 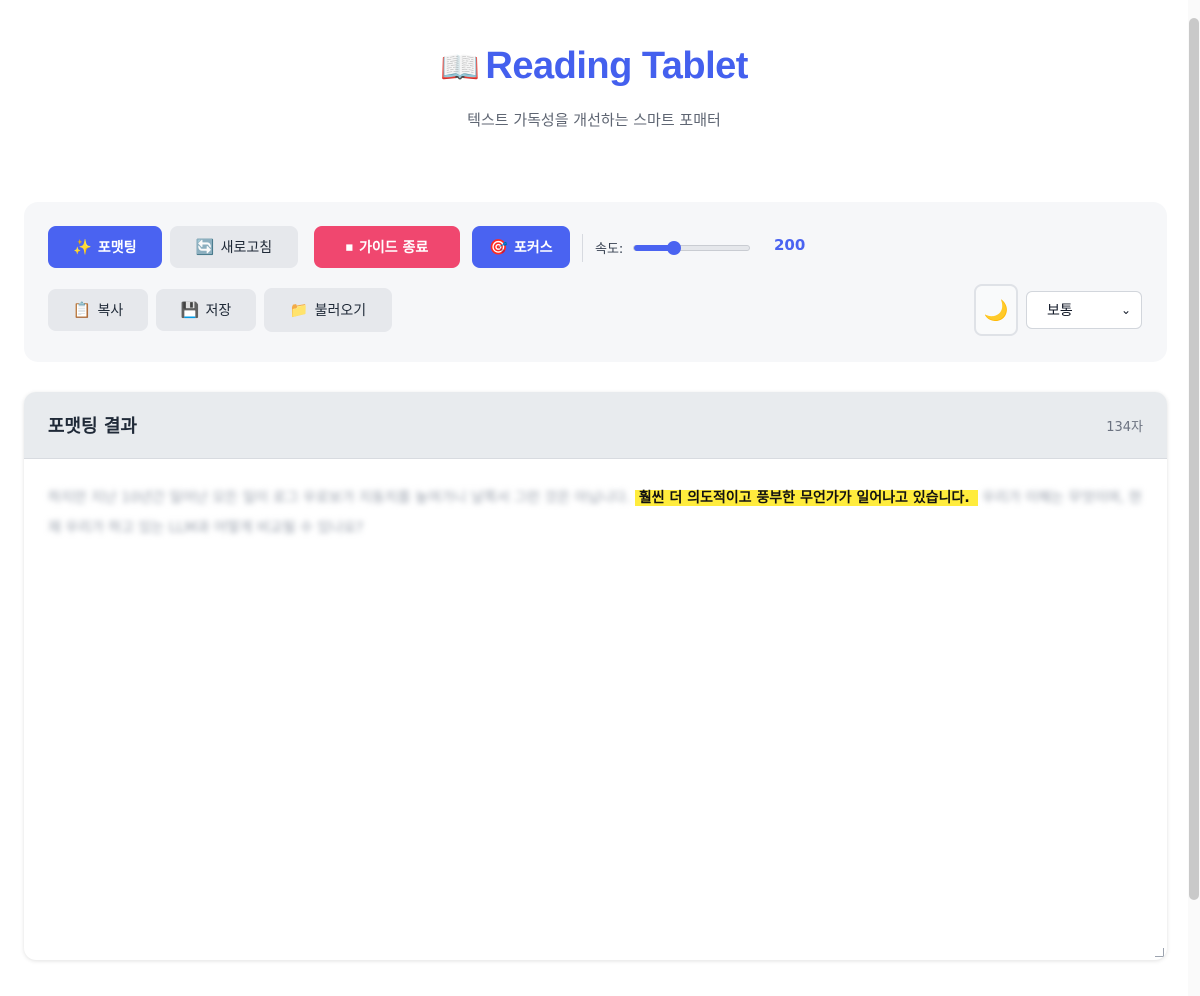 I want to click on format-button-label: 포맷팅, so click(x=117, y=248).